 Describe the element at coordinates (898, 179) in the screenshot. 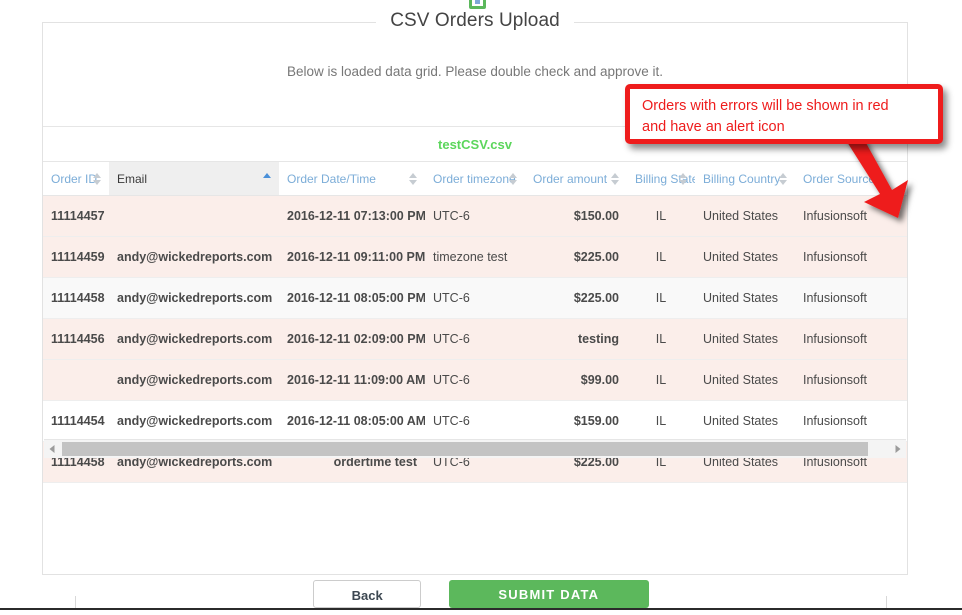

I see `column-header-alert` at that location.